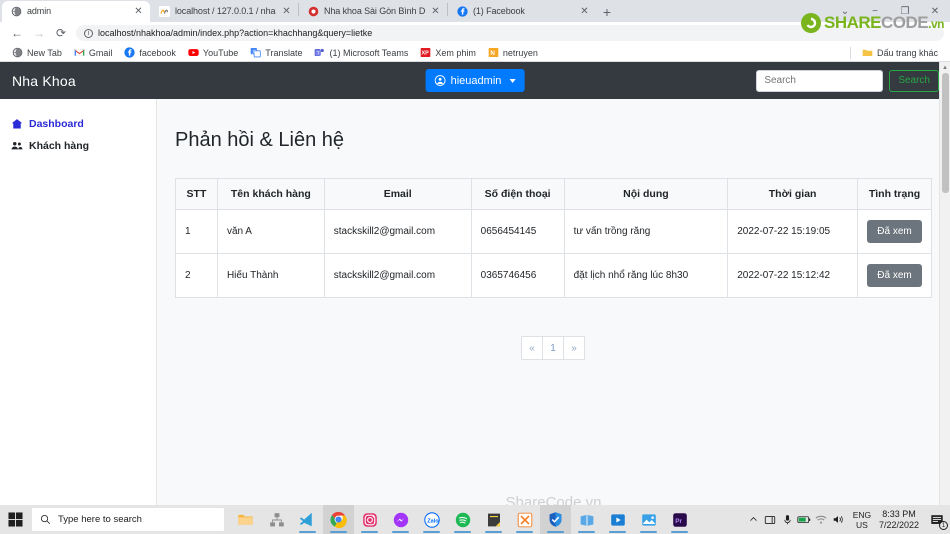 The image size is (950, 534). What do you see at coordinates (373, 11) in the screenshot?
I see `browser-tab-nhakhoa: Nha khoa Sài Gòn Bình Dương - ✕` at bounding box center [373, 11].